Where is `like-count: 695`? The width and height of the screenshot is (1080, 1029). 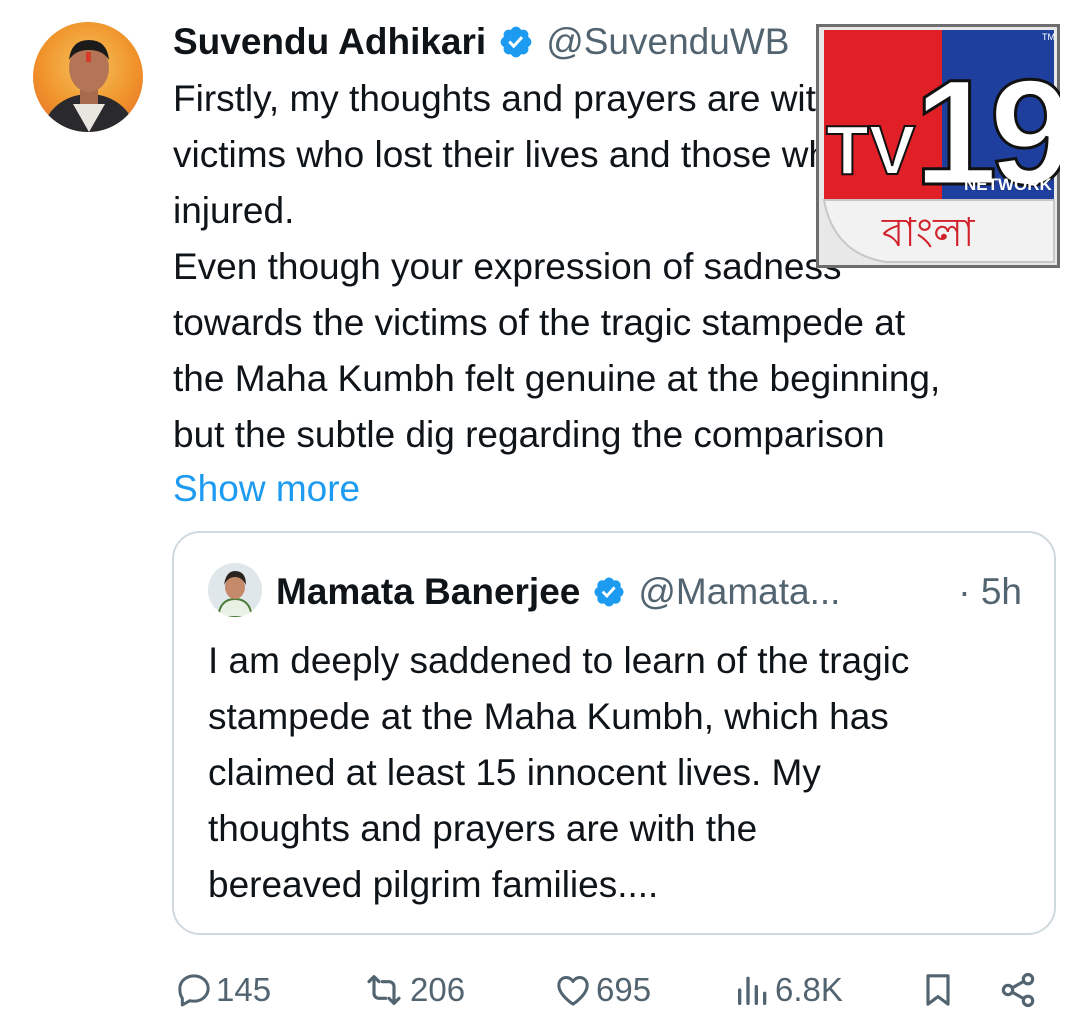
like-count: 695 is located at coordinates (624, 989).